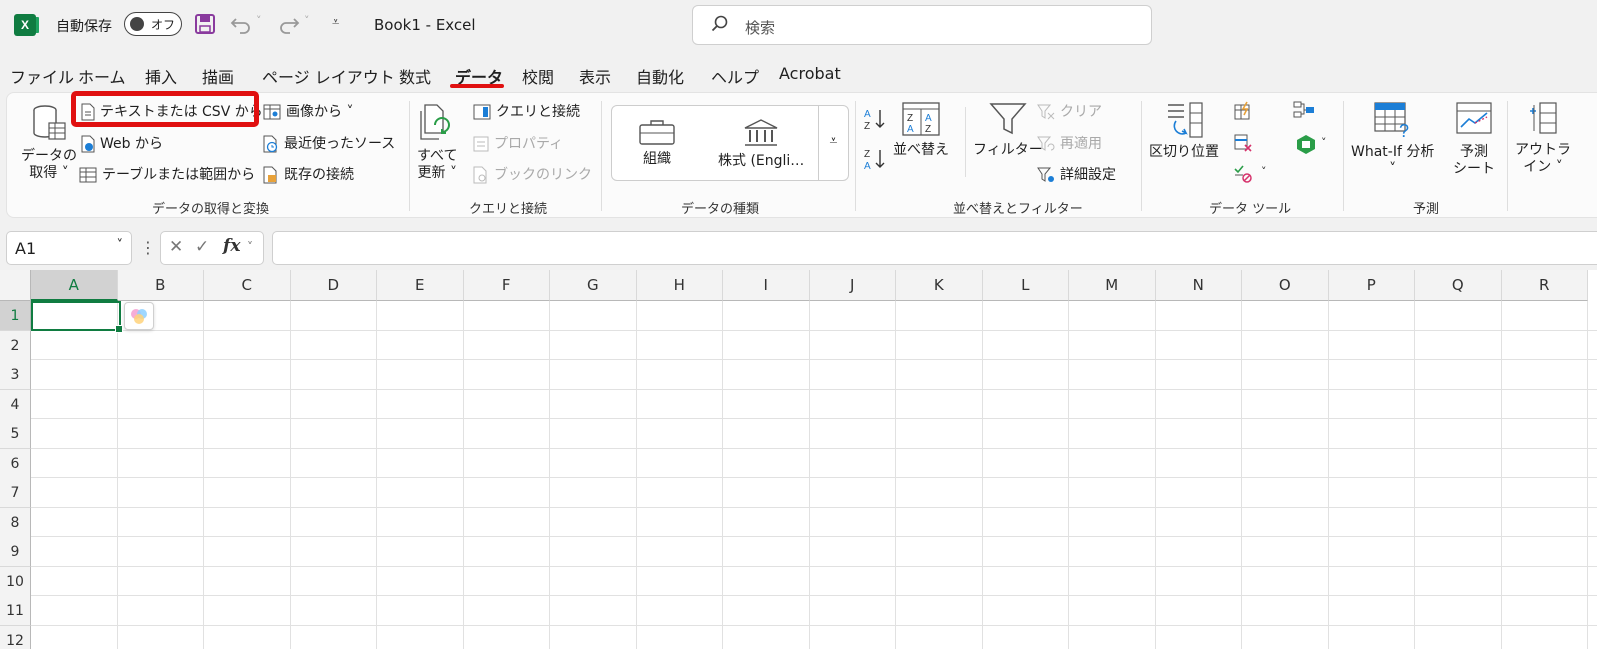 This screenshot has height=649, width=1597. I want to click on row-header-4: 4, so click(15, 404).